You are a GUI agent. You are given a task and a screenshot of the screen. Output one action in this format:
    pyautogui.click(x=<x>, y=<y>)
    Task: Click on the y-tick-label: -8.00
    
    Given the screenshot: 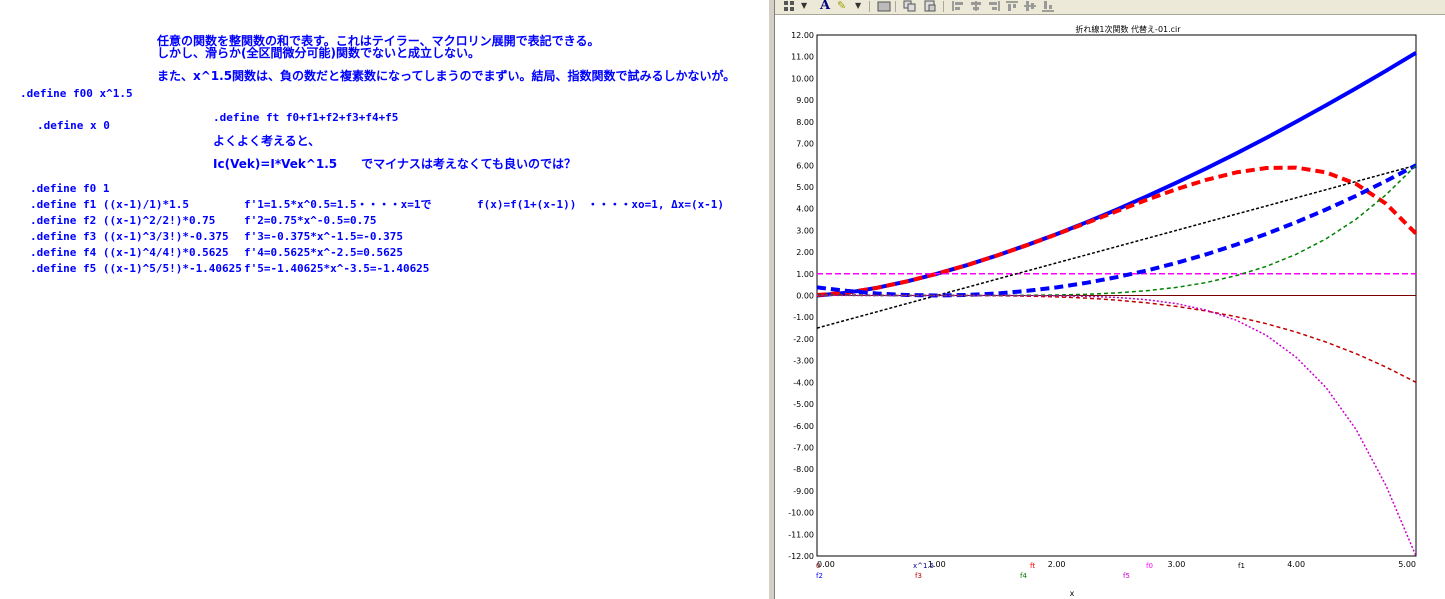 What is the action you would take?
    pyautogui.click(x=803, y=469)
    